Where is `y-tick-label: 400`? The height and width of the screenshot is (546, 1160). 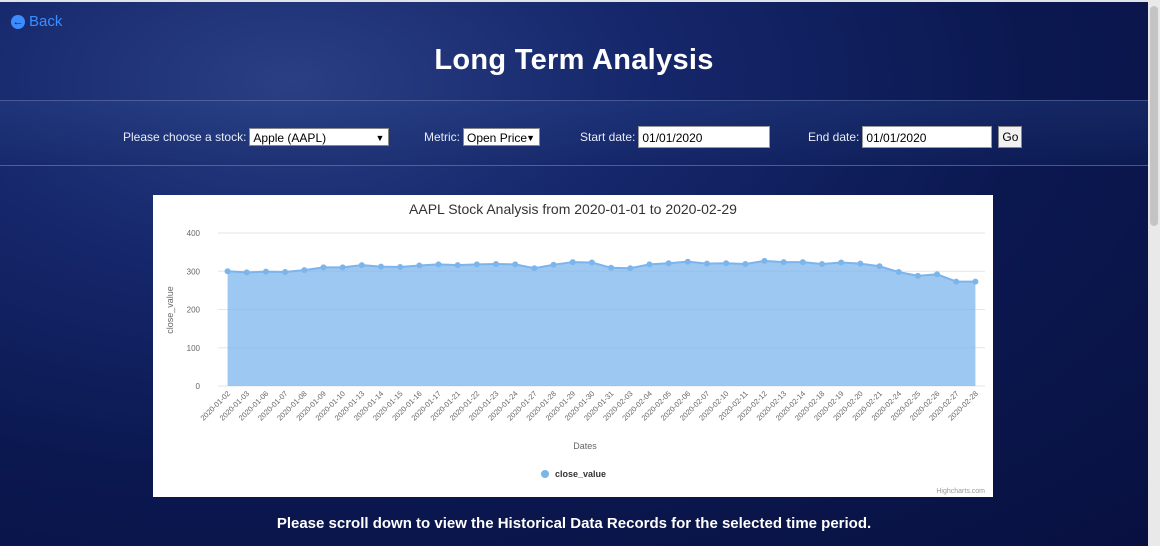 y-tick-label: 400 is located at coordinates (194, 233).